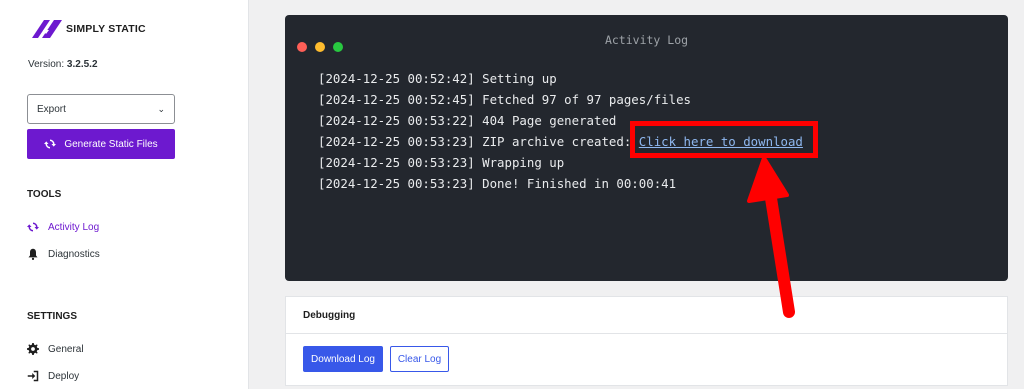 The image size is (1024, 389). I want to click on version-text: Version: 3.2.5.2, so click(63, 64).